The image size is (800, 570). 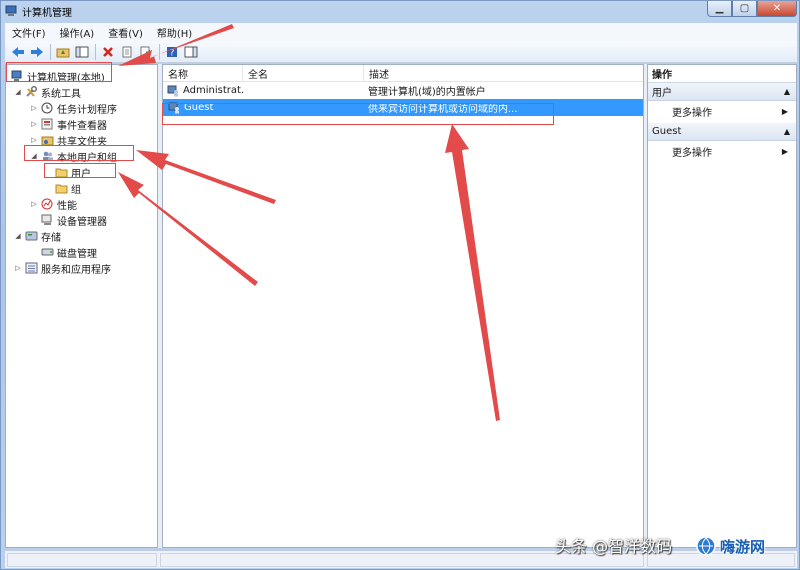 I want to click on tree-label: 磁盘管理, so click(x=77, y=254).